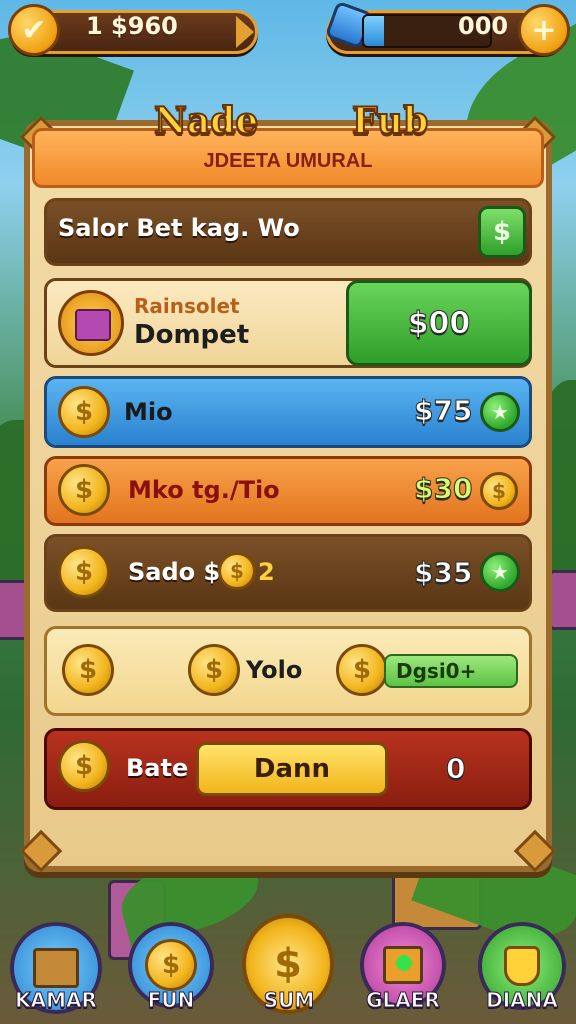  I want to click on plus-icon: +, so click(544, 30).